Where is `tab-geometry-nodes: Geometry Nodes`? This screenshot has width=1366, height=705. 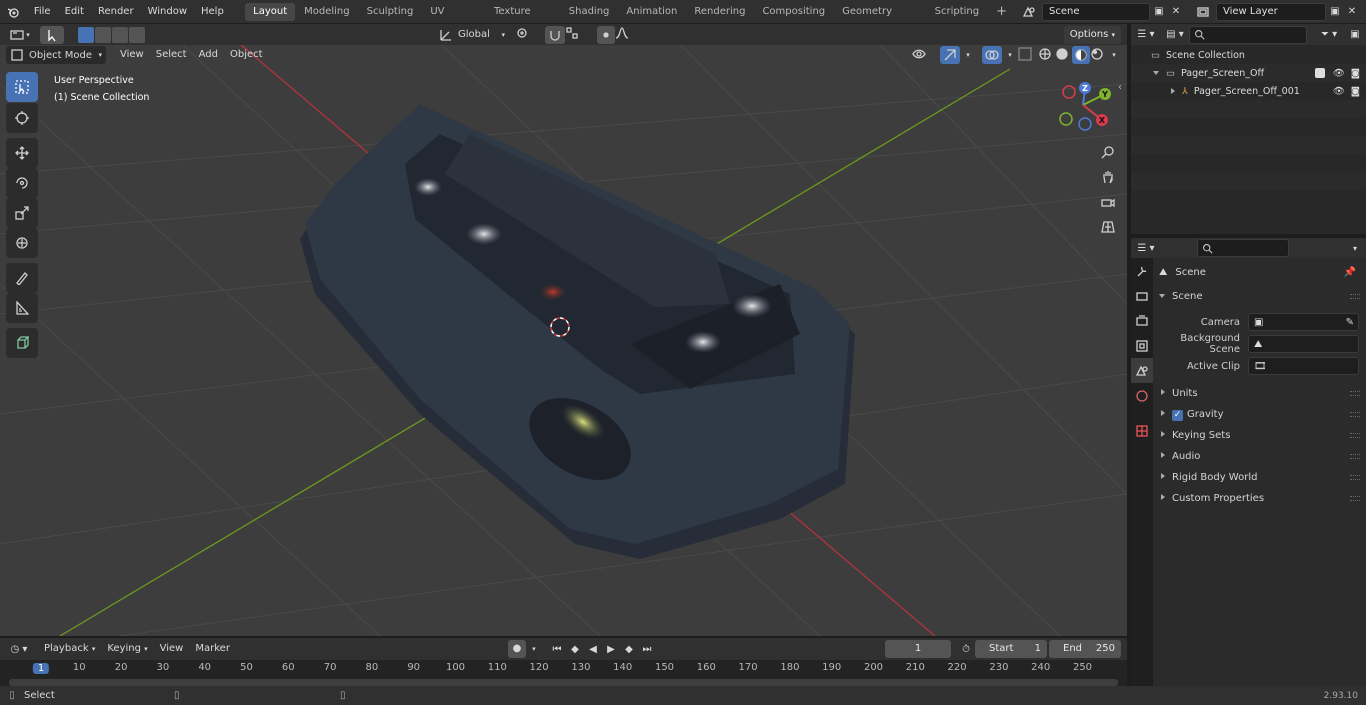 tab-geometry-nodes: Geometry Nodes is located at coordinates (879, 19).